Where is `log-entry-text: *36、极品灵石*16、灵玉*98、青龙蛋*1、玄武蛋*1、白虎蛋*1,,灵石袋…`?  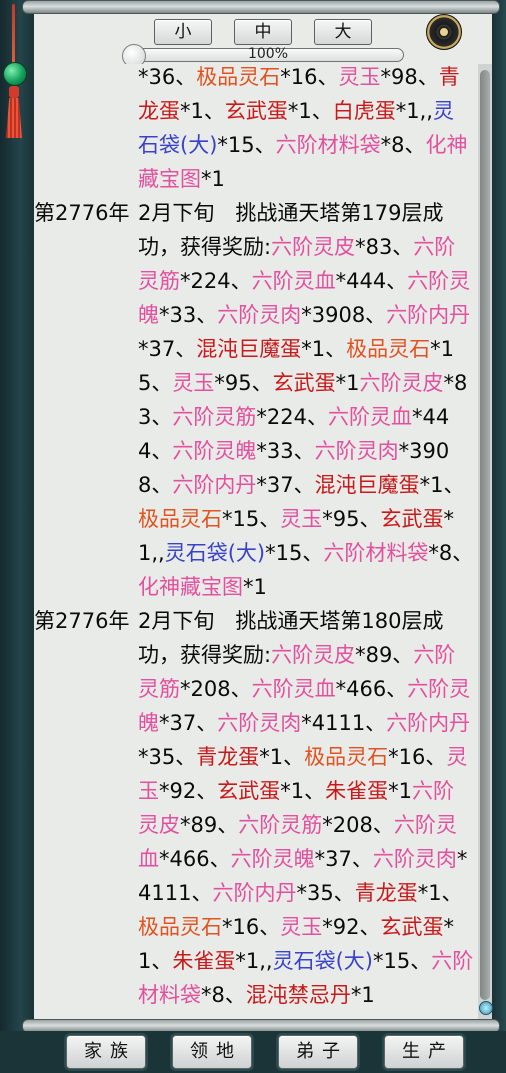 log-entry-text: *36、极品灵石*16、灵玉*98、青龙蛋*1、玄武蛋*1、白虎蛋*1,,灵石袋… is located at coordinates (306, 130).